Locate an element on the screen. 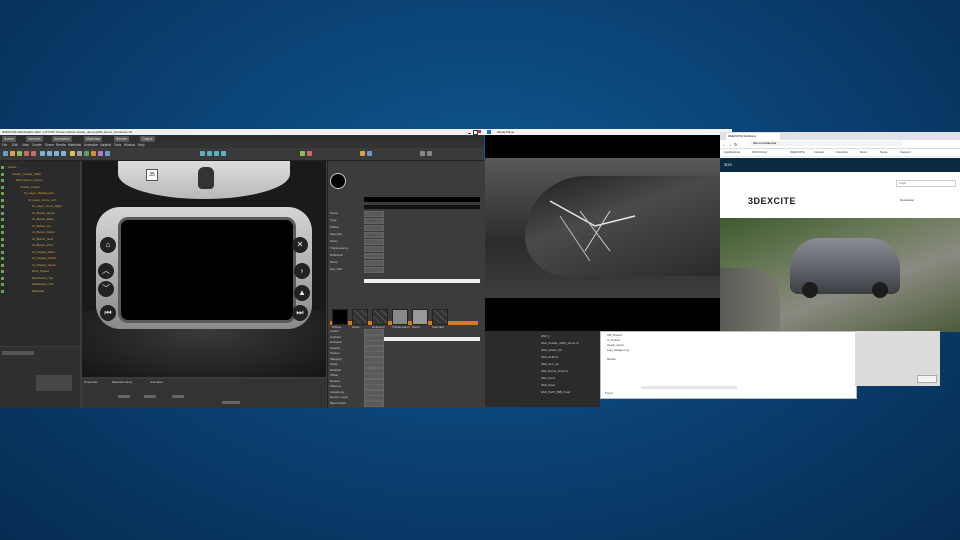 The image size is (960, 540). new-icon is located at coordinates (5, 153).